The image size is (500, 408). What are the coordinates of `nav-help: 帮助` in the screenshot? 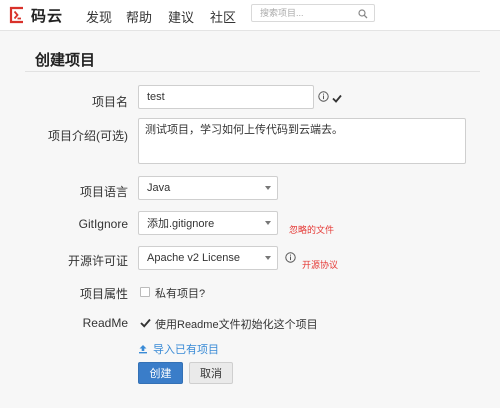 It's located at (139, 16).